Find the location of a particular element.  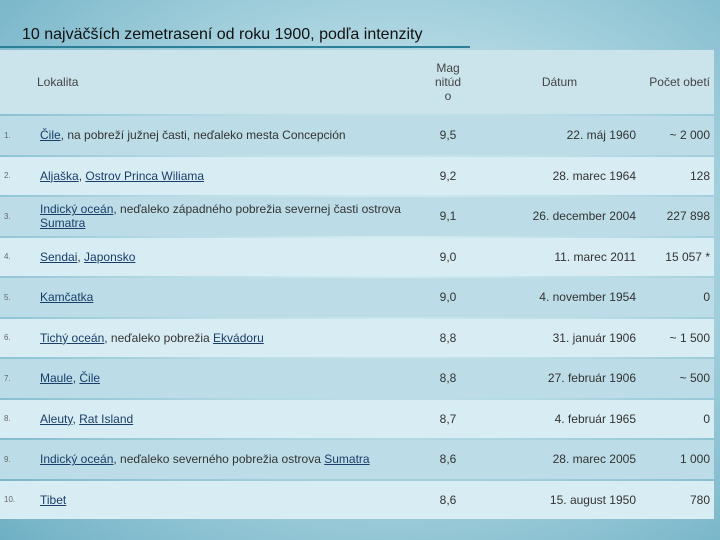

location-link: Rat Island is located at coordinates (106, 419).